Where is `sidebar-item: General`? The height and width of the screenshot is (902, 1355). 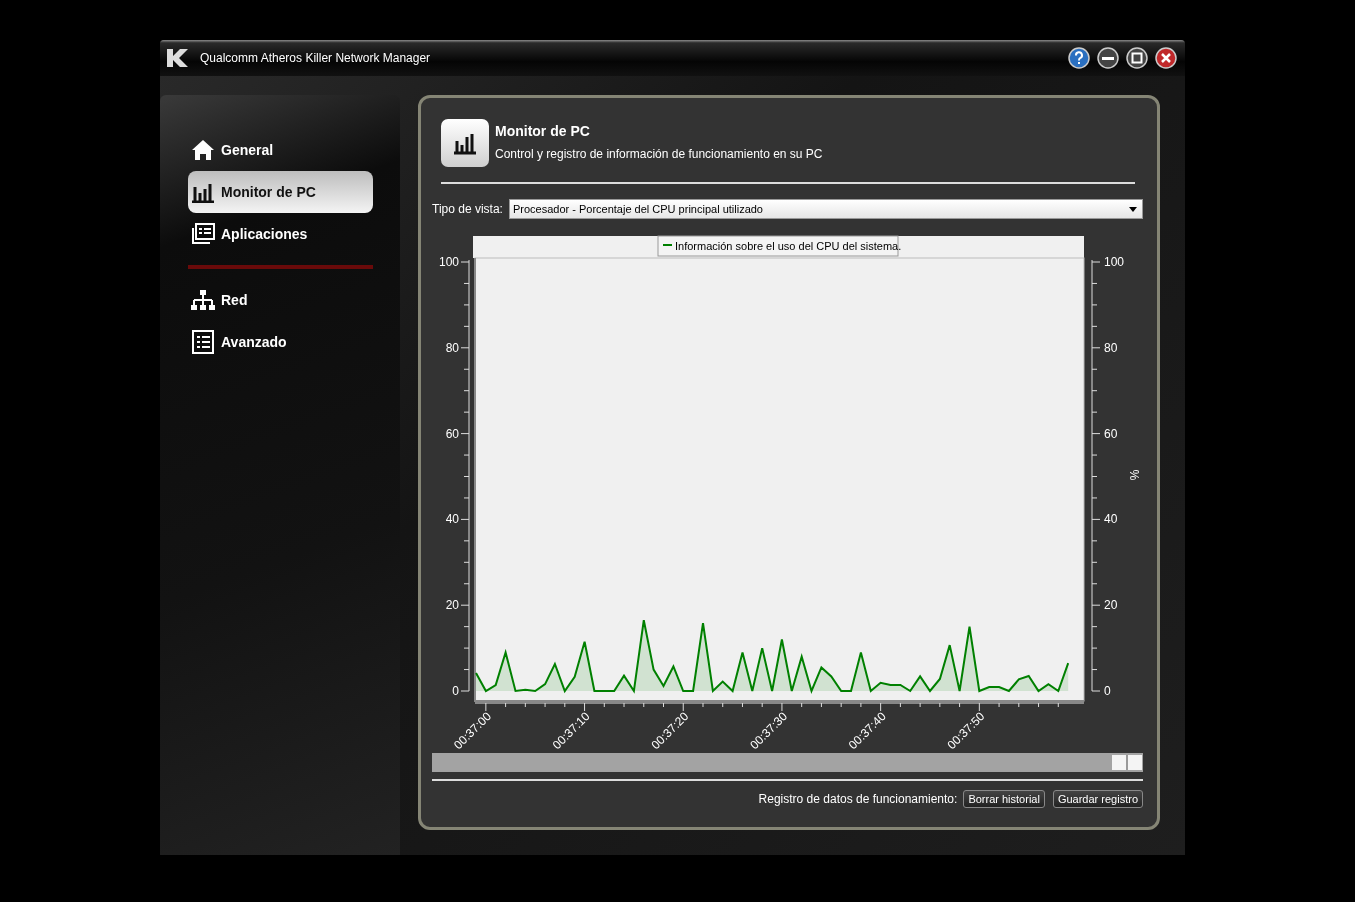 sidebar-item: General is located at coordinates (280, 150).